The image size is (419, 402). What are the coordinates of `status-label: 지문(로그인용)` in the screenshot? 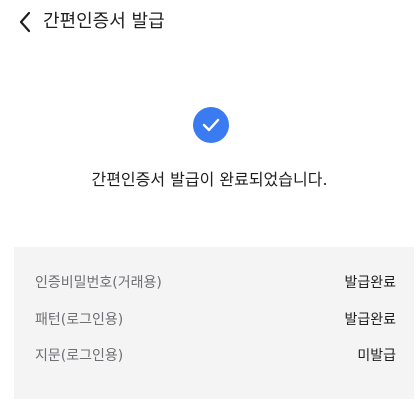 It's located at (79, 356).